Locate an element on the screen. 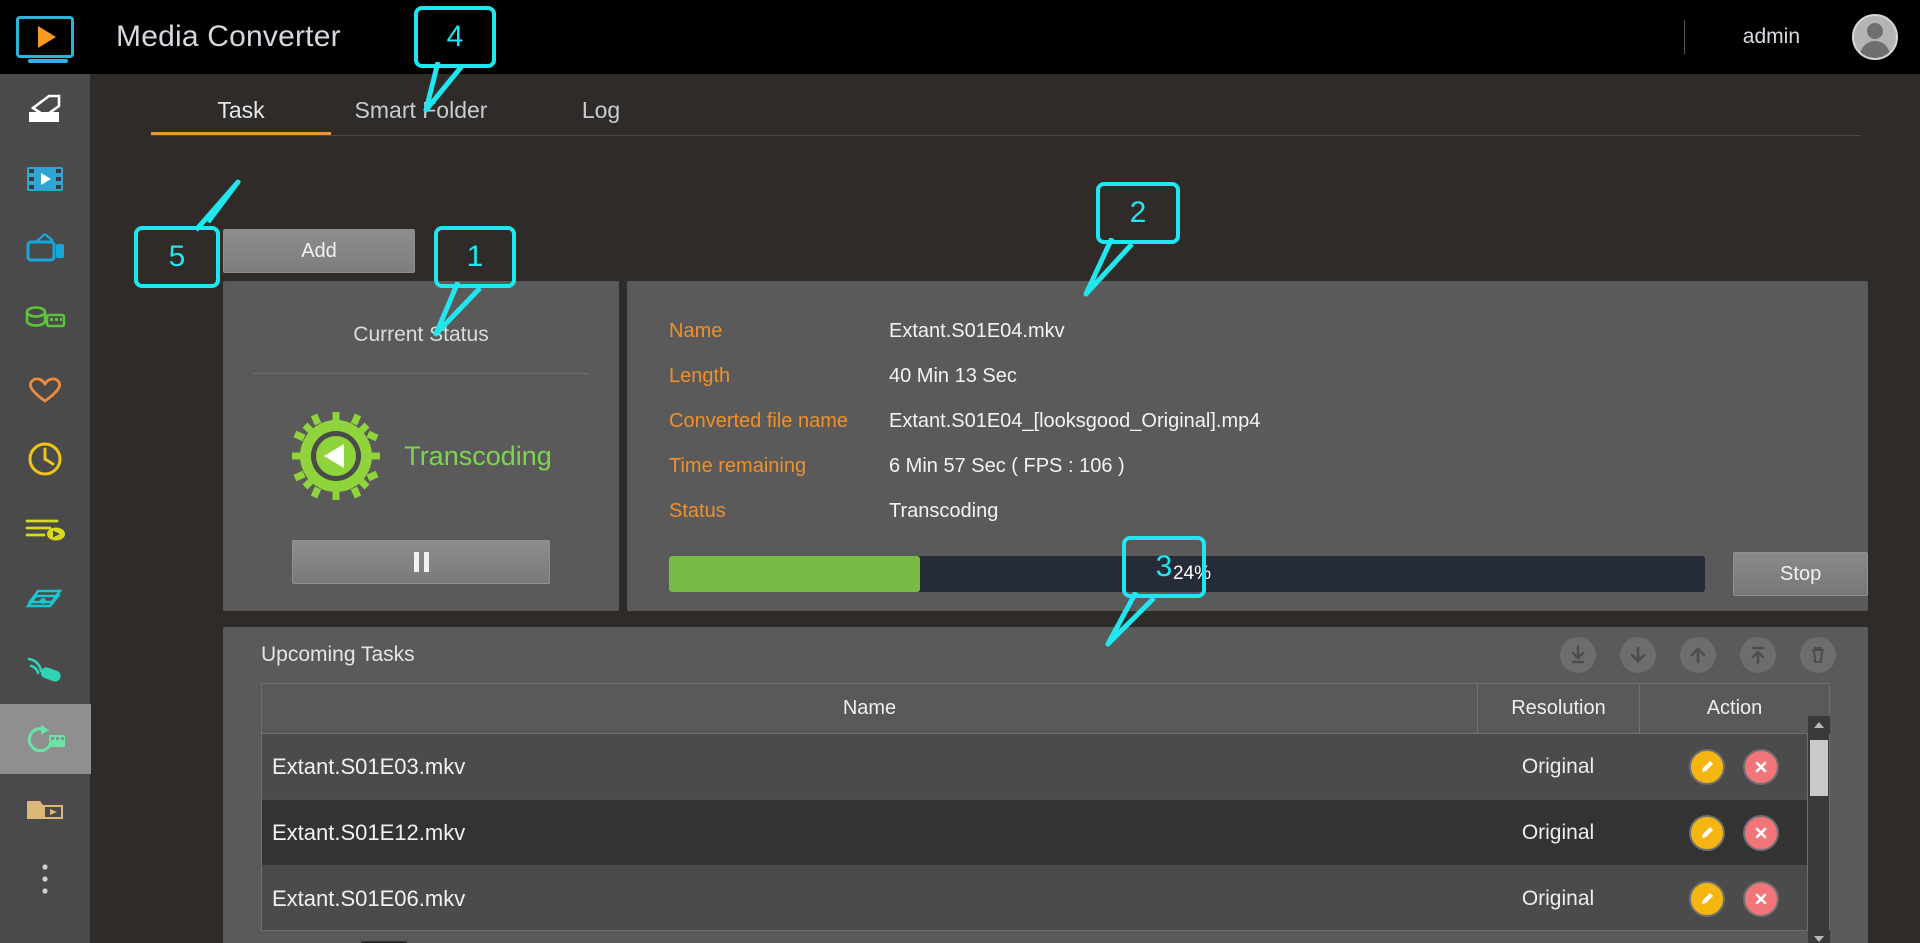  sidebar-item-favorites is located at coordinates (45, 389).